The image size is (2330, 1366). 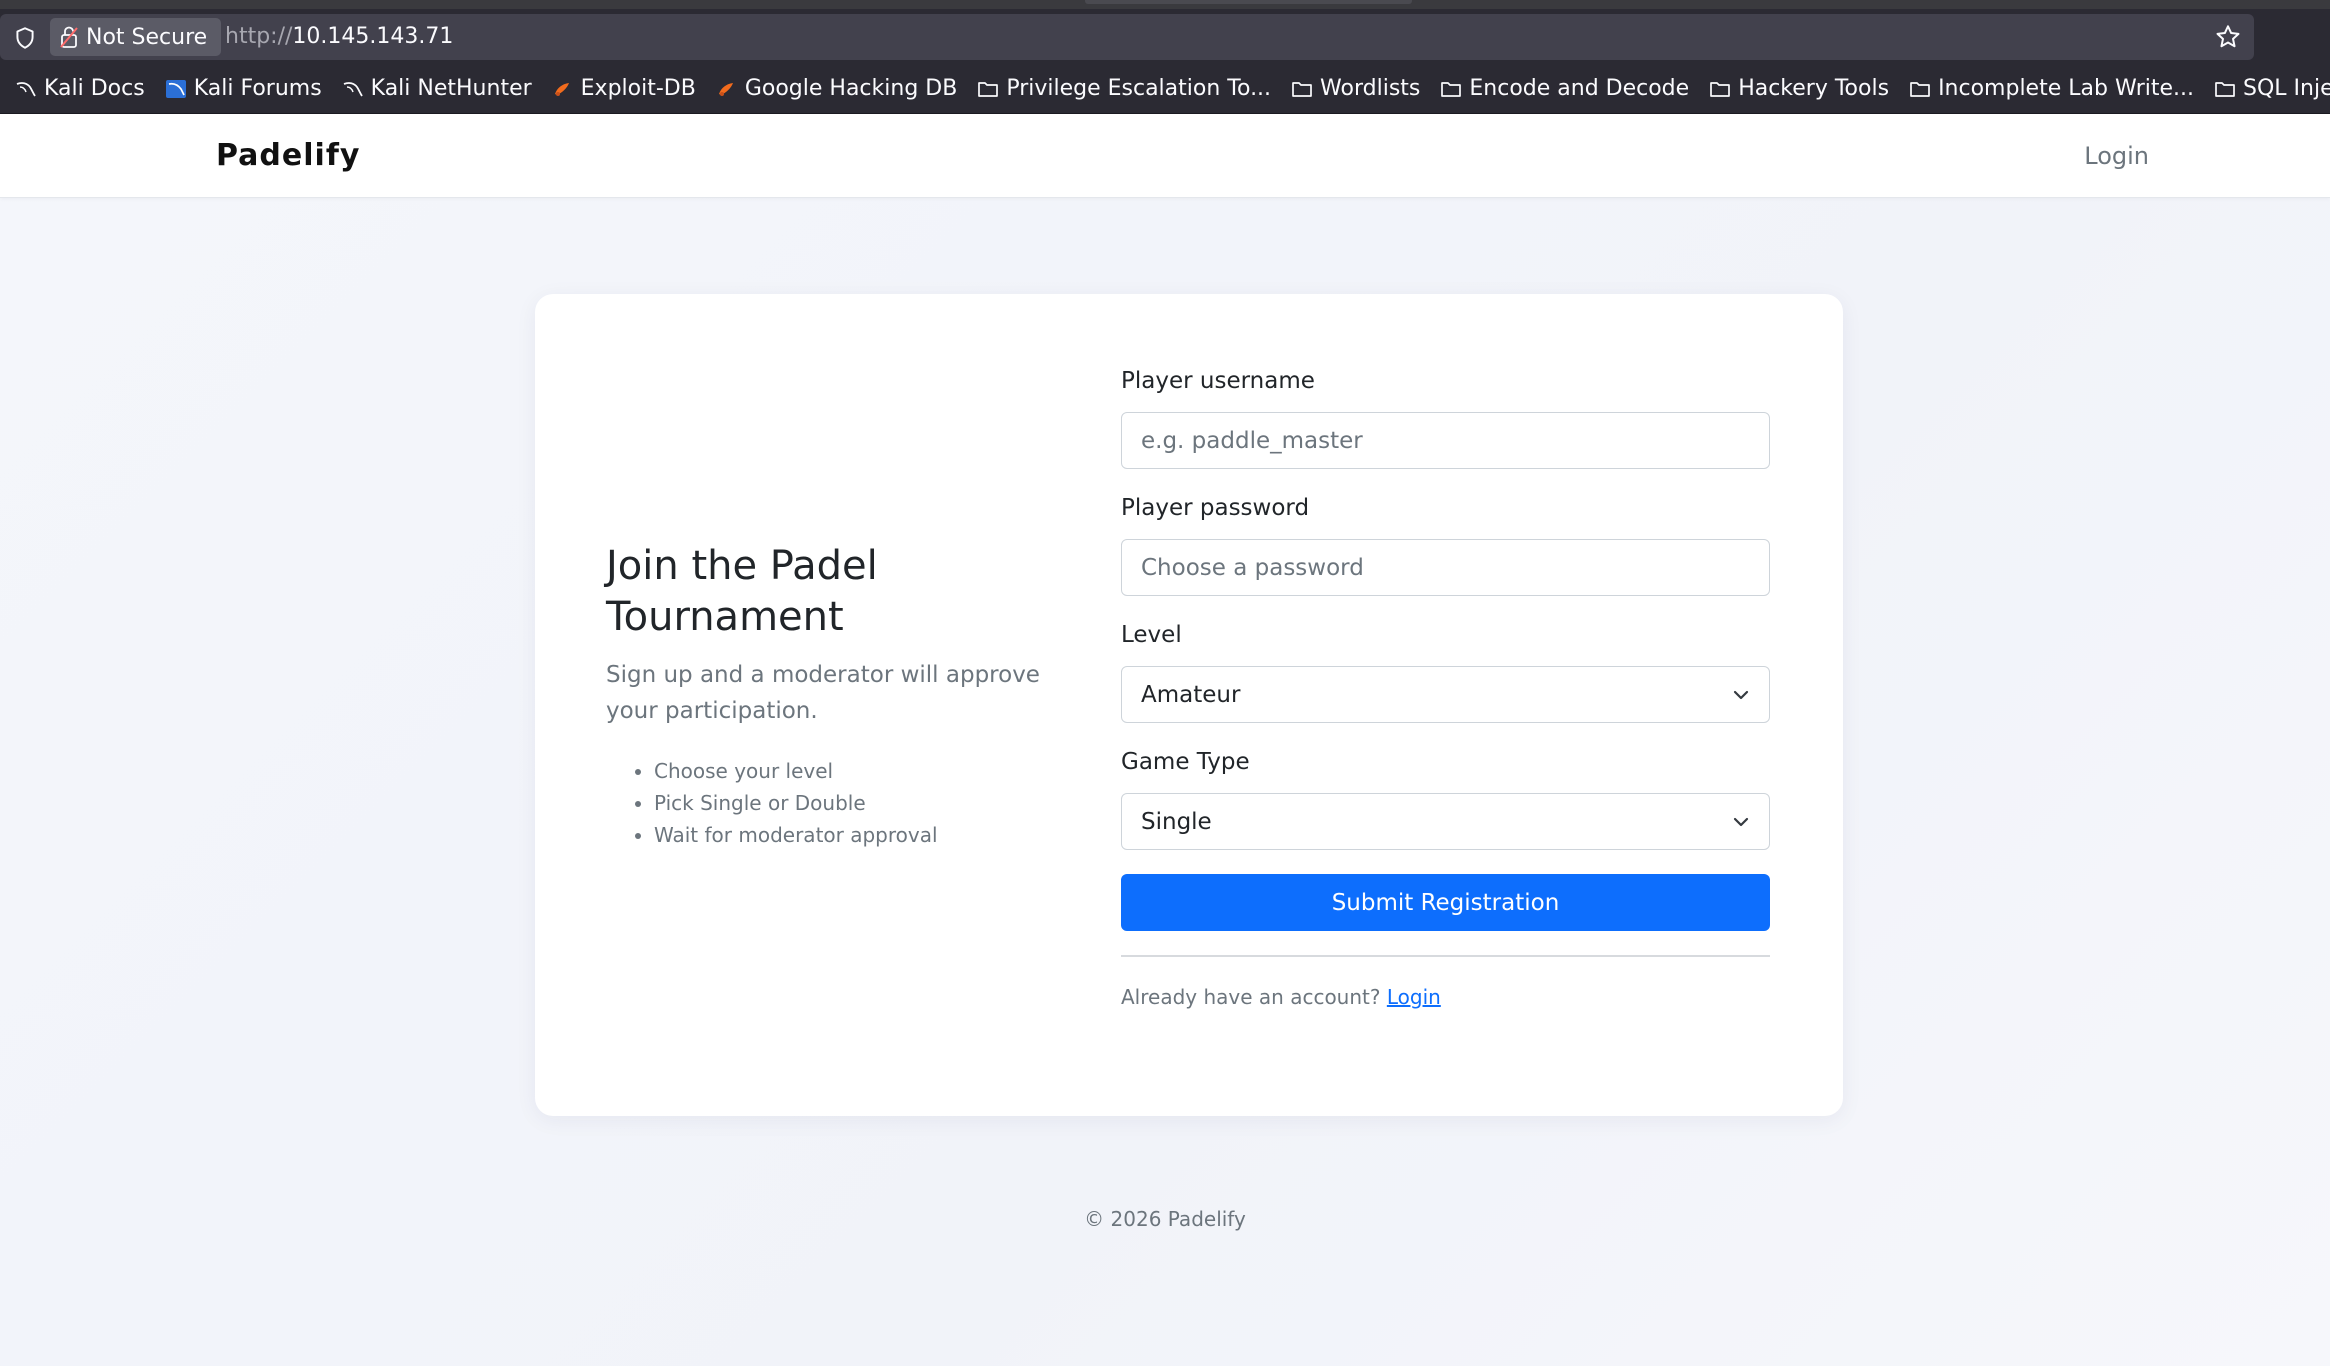 I want to click on perk-item: Choose your level, so click(x=850, y=771).